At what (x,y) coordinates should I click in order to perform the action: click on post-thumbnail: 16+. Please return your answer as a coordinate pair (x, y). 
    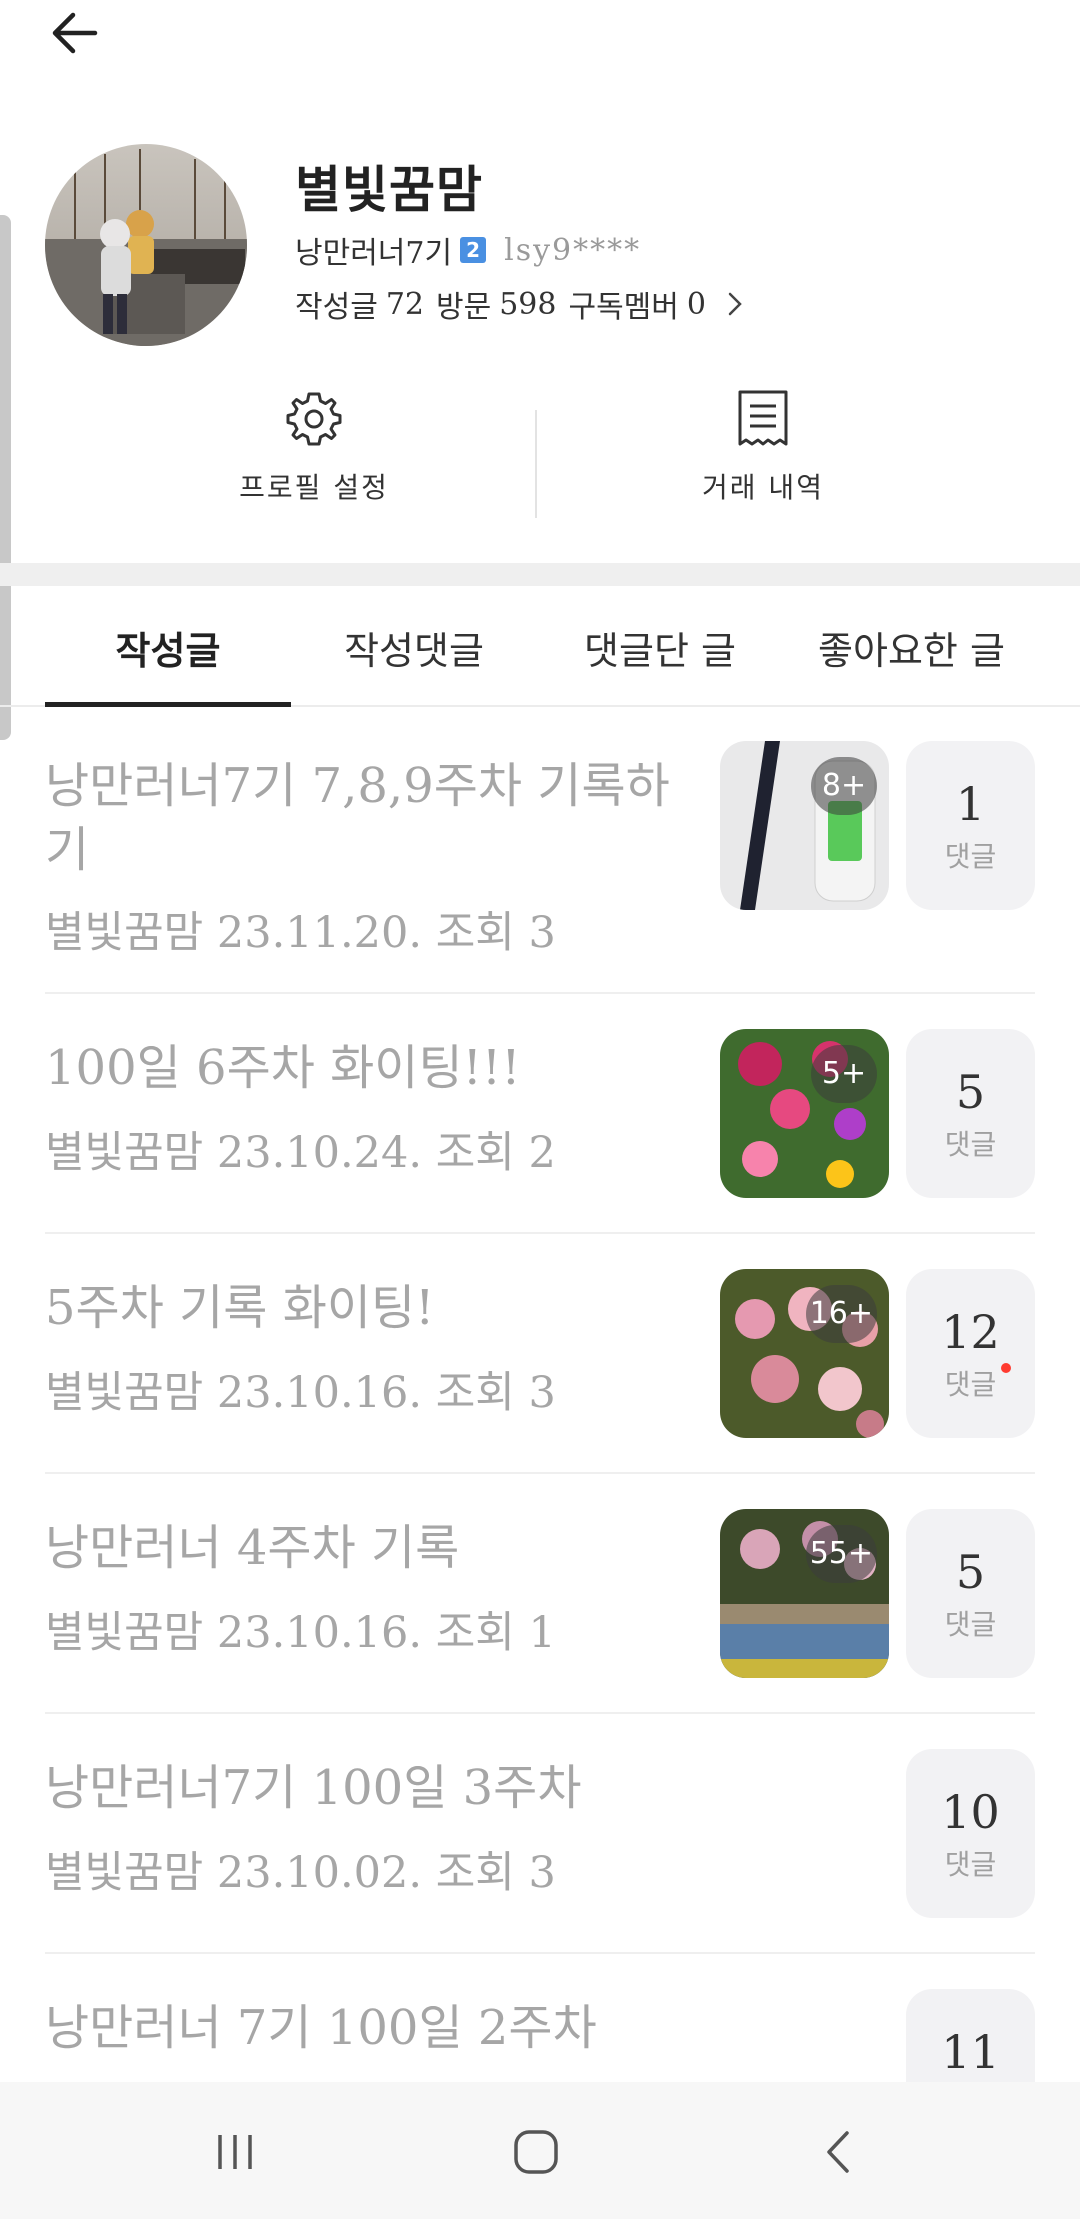
    Looking at the image, I should click on (804, 1353).